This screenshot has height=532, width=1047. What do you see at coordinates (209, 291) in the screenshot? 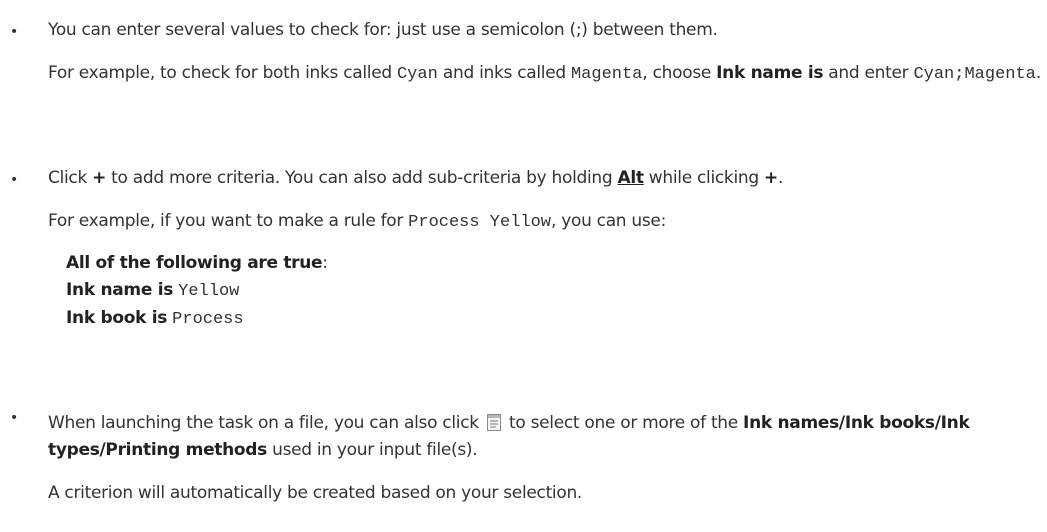
I see `code-yellow: Yellow` at bounding box center [209, 291].